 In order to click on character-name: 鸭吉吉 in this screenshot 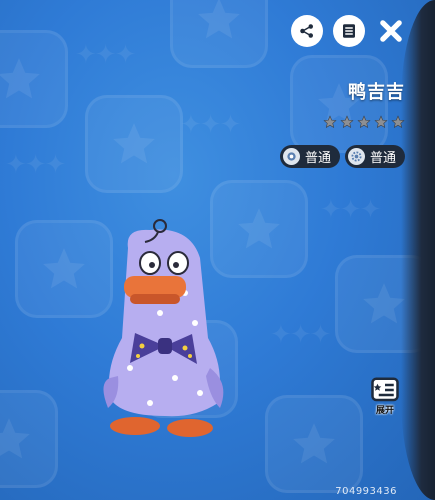, I will do `click(376, 92)`.